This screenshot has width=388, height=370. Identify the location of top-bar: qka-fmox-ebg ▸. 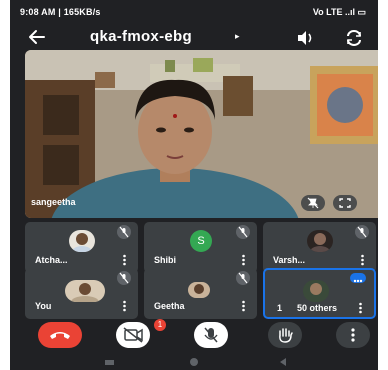
(194, 37).